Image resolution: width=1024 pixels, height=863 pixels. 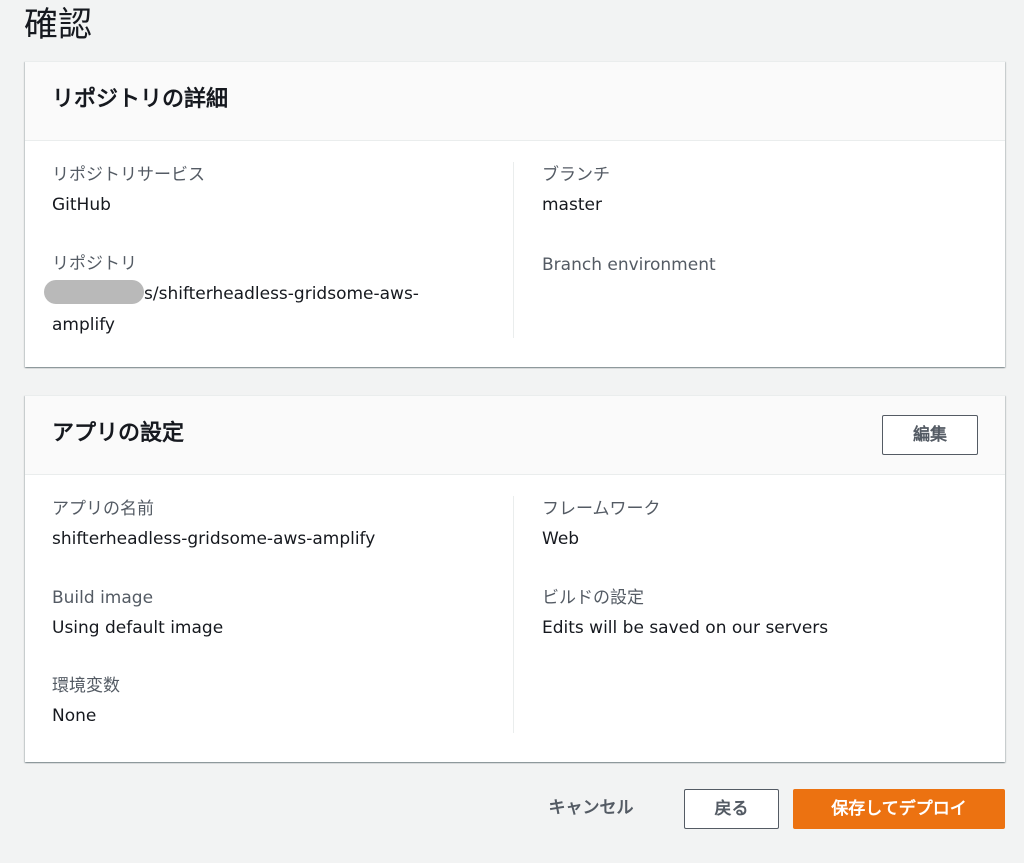 I want to click on branch-label: ブランチ, so click(x=576, y=175).